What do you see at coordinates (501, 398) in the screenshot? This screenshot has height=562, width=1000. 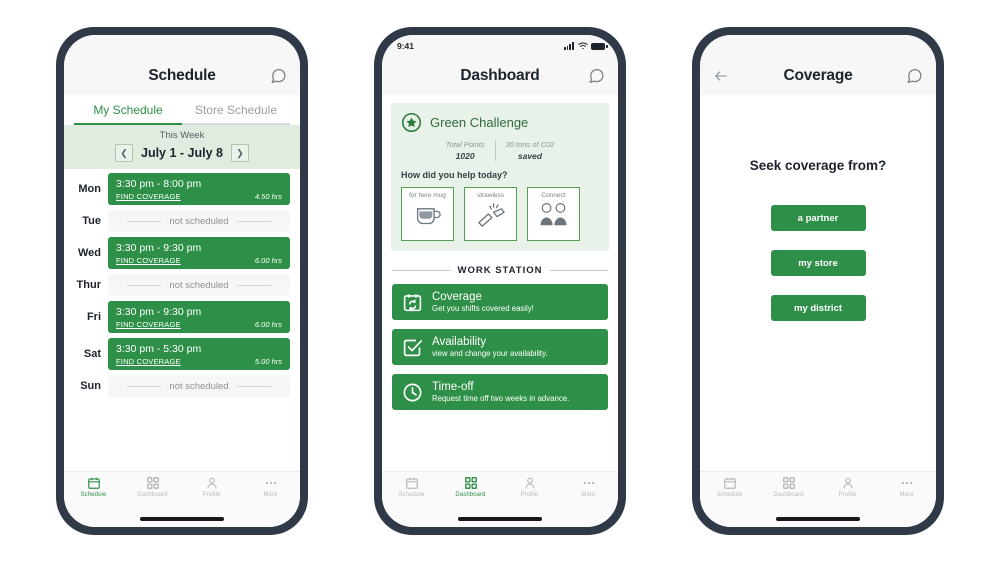 I see `work-card-subtitle: Request time off two weeks in advance.` at bounding box center [501, 398].